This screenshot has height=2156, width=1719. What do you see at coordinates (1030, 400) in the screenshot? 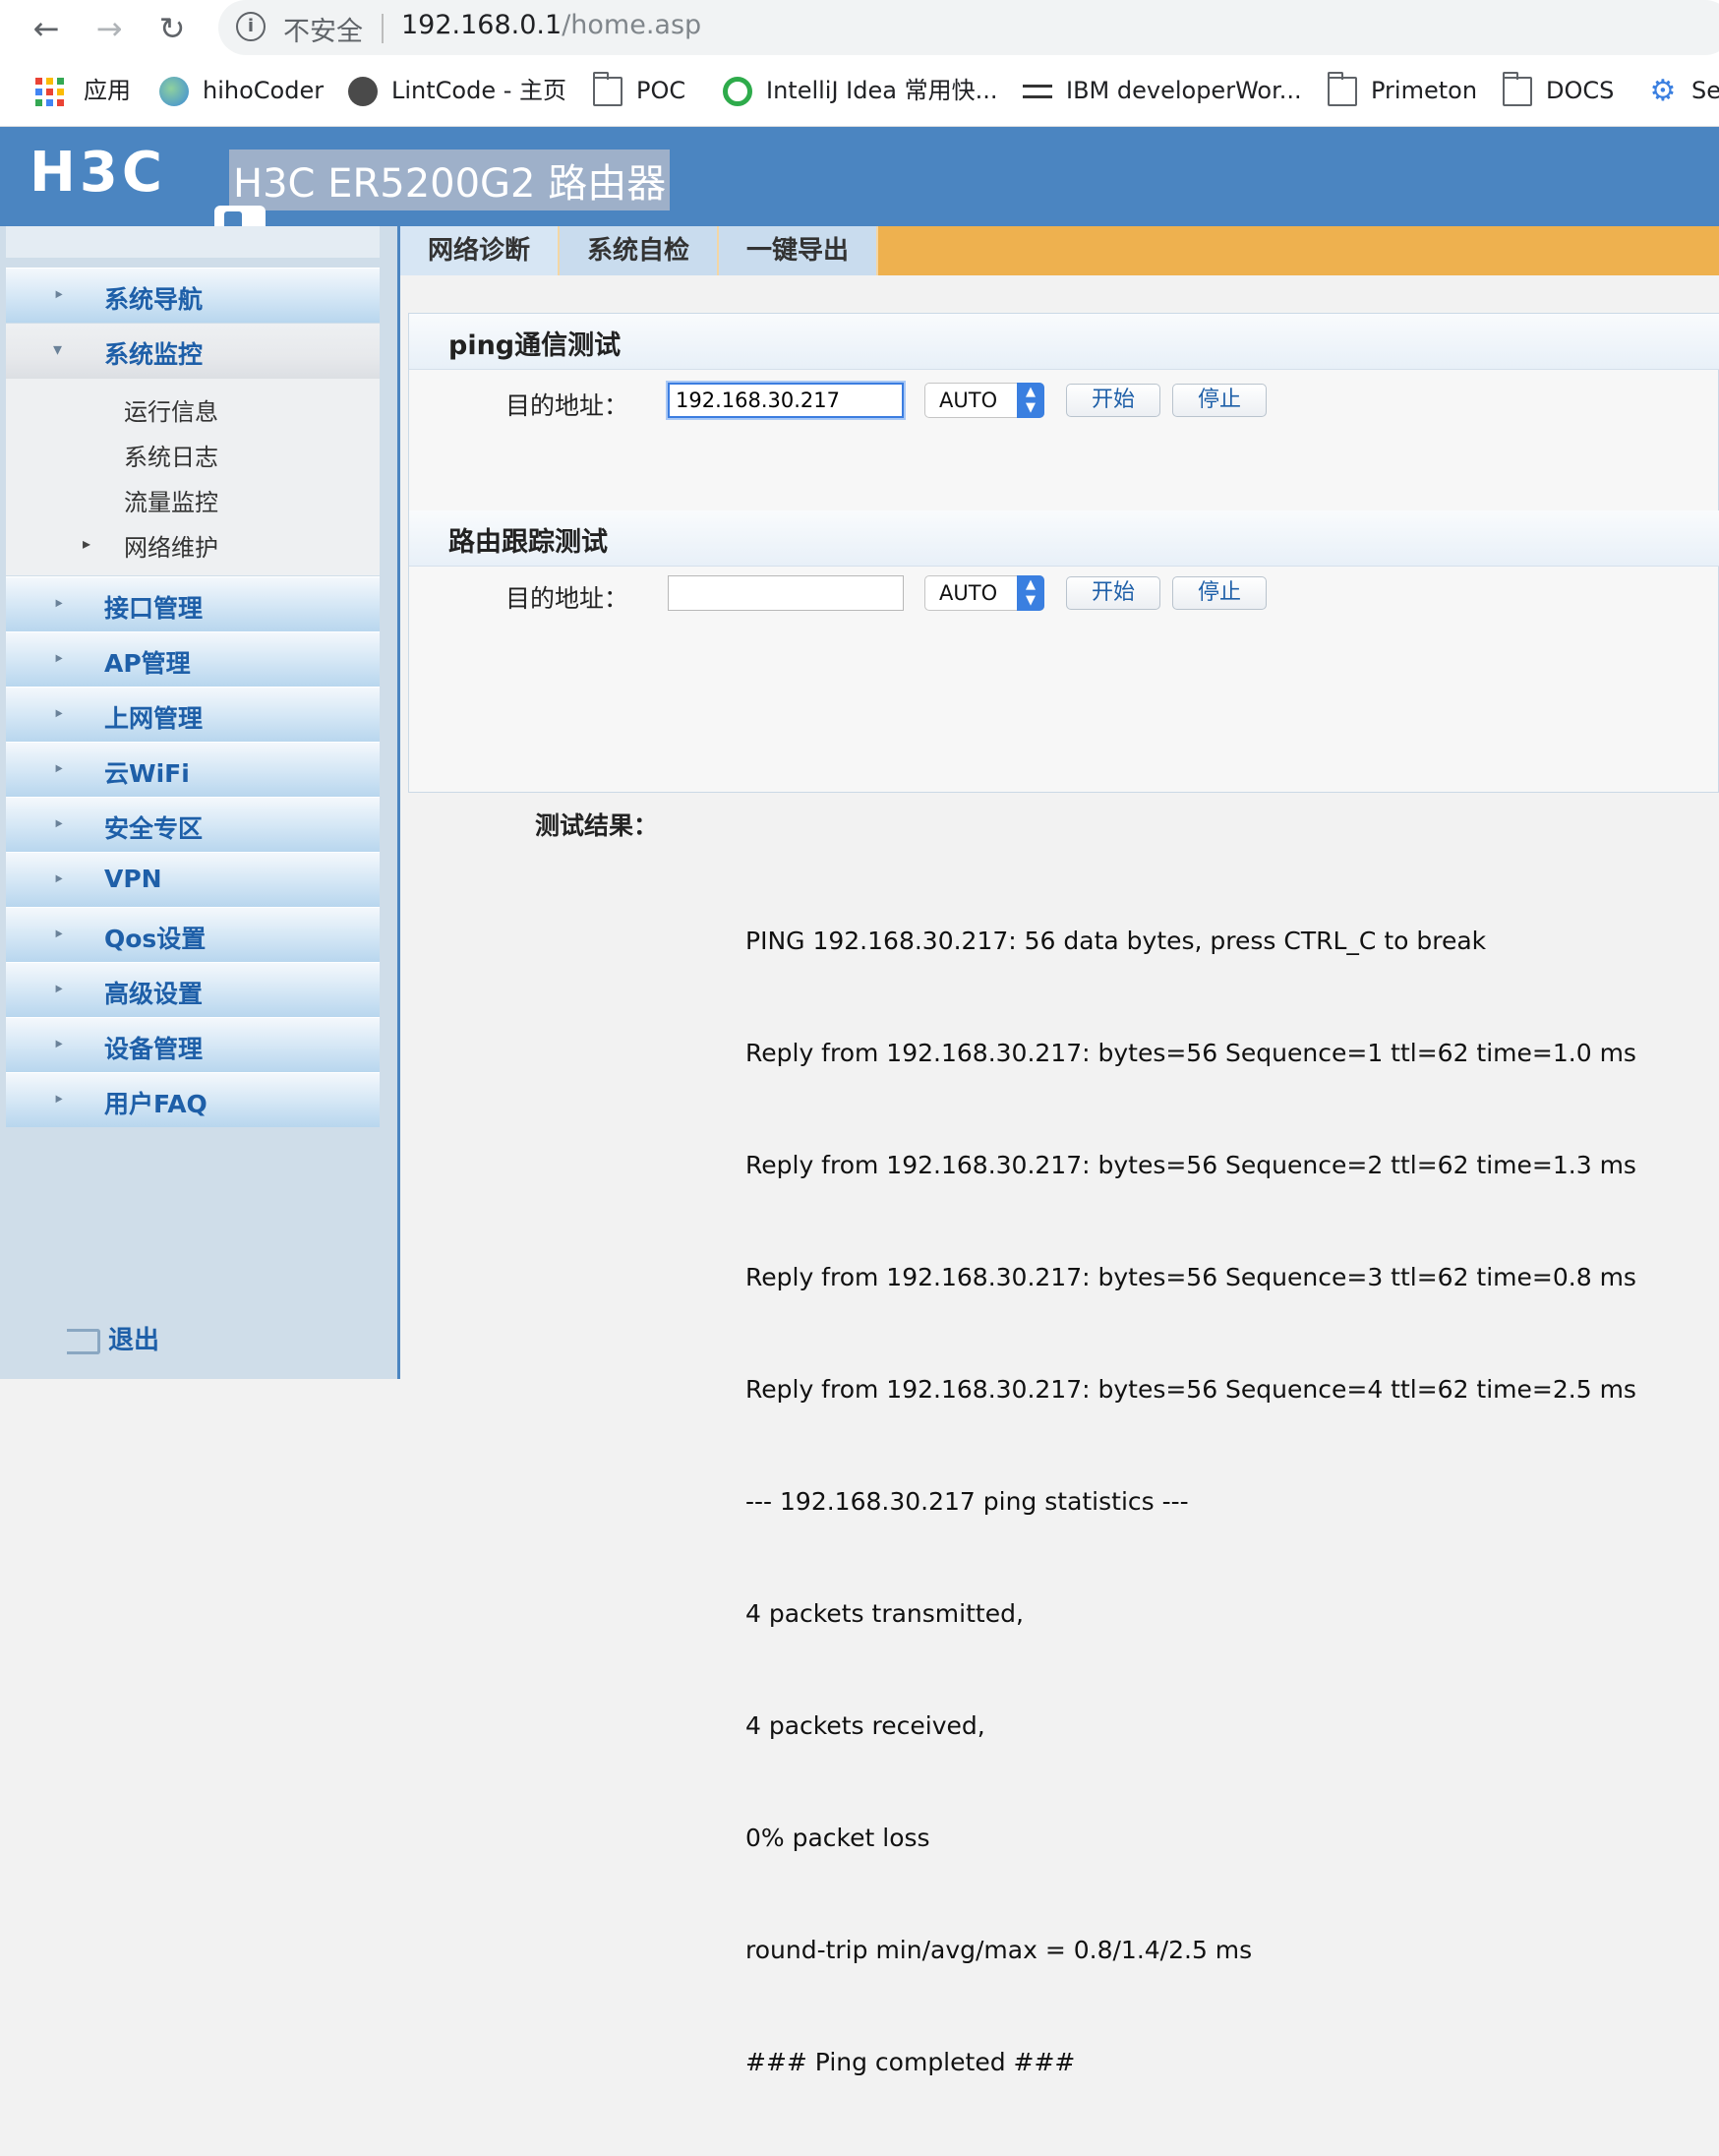
I see `select-arrows-icon: ▲ ▼` at bounding box center [1030, 400].